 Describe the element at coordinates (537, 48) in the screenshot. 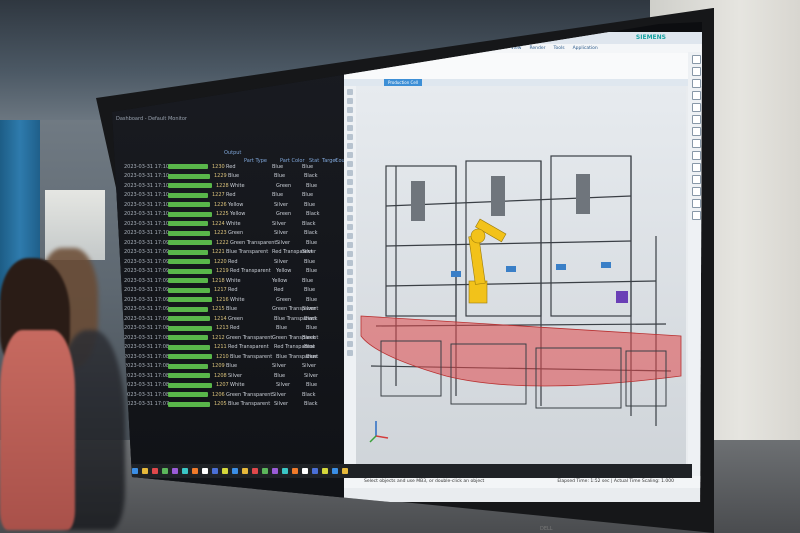

I see `nx-menu-item: Render` at that location.